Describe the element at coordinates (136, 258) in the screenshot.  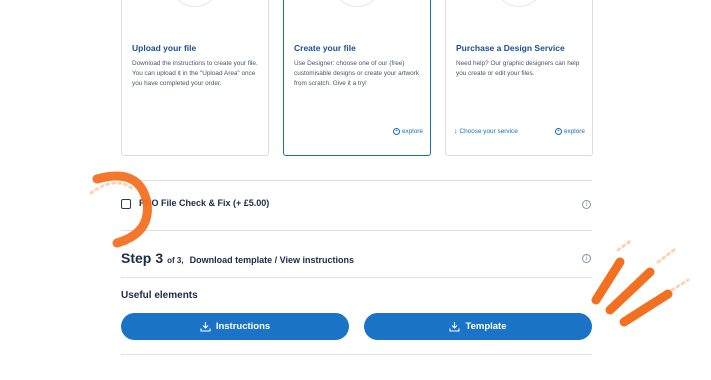
I see `step-word: Step` at that location.